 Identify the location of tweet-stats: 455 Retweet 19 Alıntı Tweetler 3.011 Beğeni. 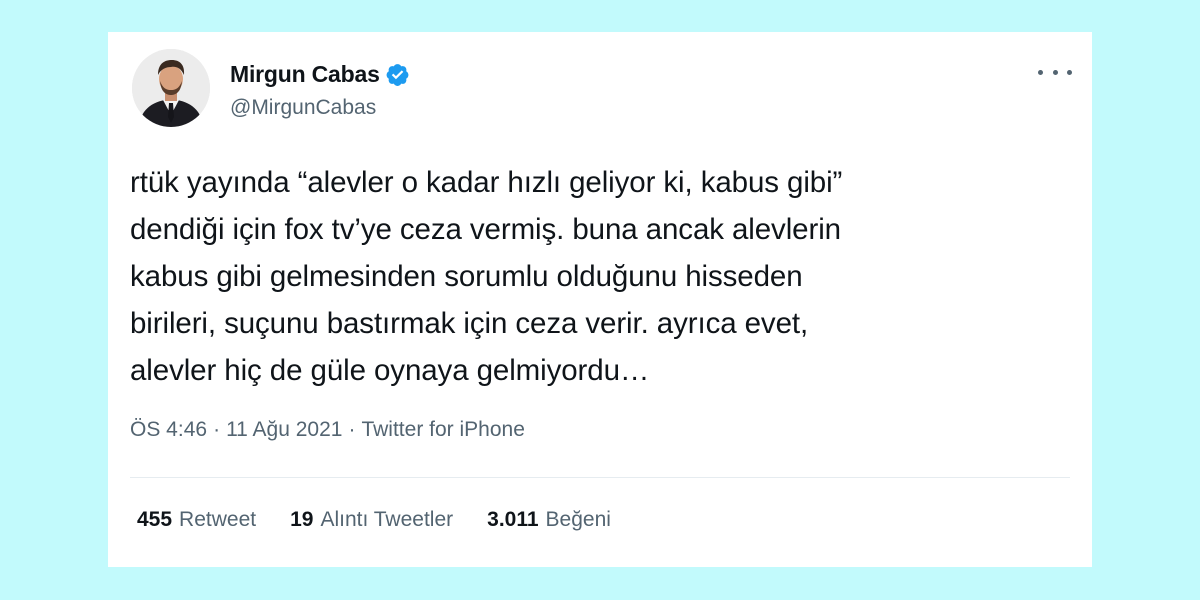
(374, 520).